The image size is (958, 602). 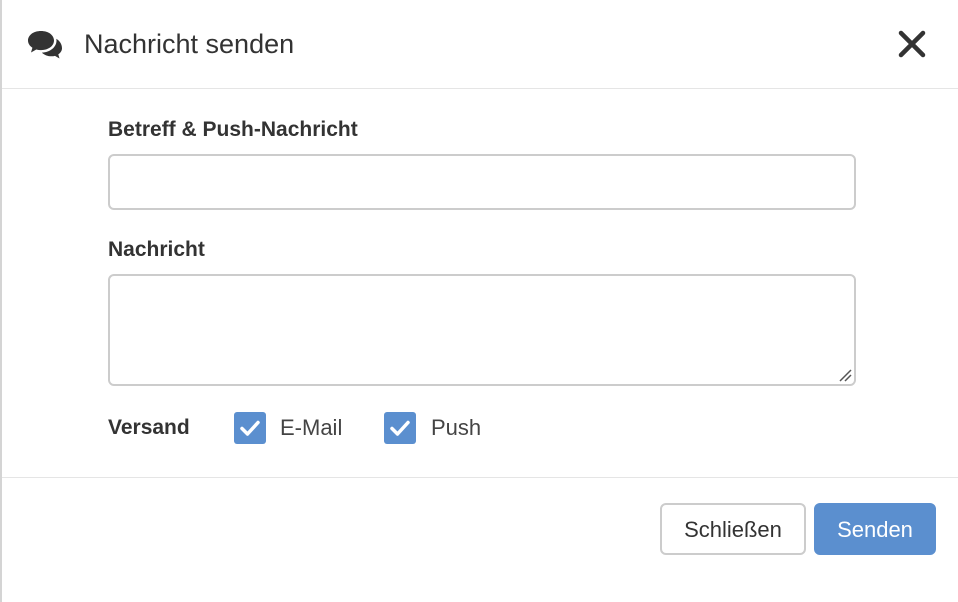 What do you see at coordinates (156, 249) in the screenshot?
I see `message-label: Nachricht` at bounding box center [156, 249].